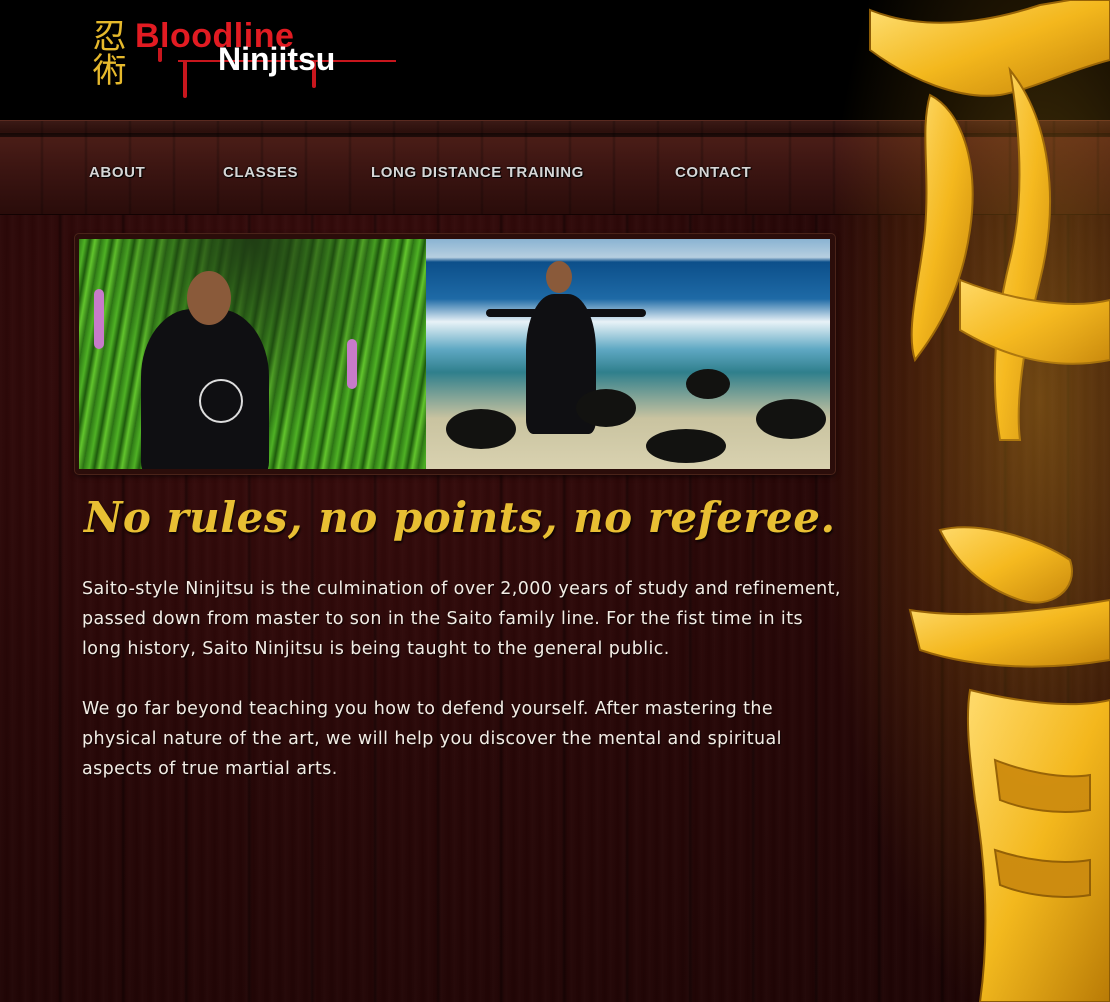  Describe the element at coordinates (252, 354) in the screenshot. I see `master-in-garden-photo` at that location.